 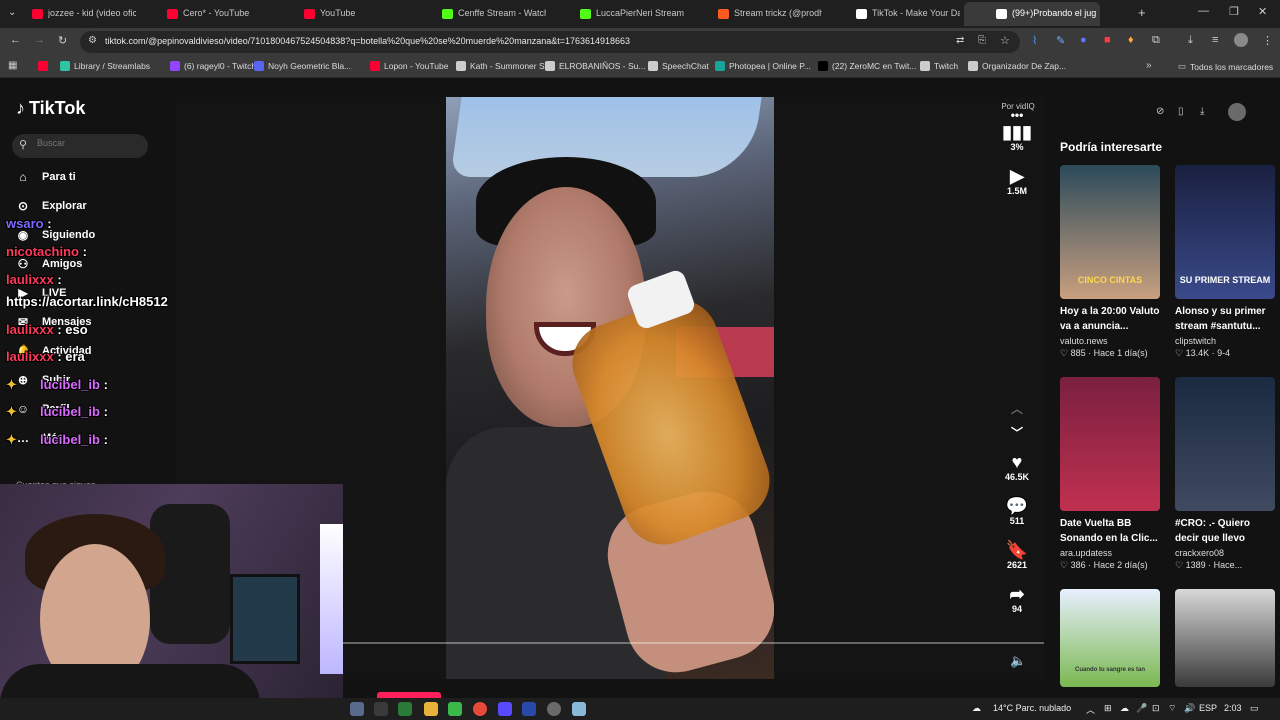 What do you see at coordinates (51, 206) in the screenshot?
I see `nav-item-explorar: ⊙ Explorar` at bounding box center [51, 206].